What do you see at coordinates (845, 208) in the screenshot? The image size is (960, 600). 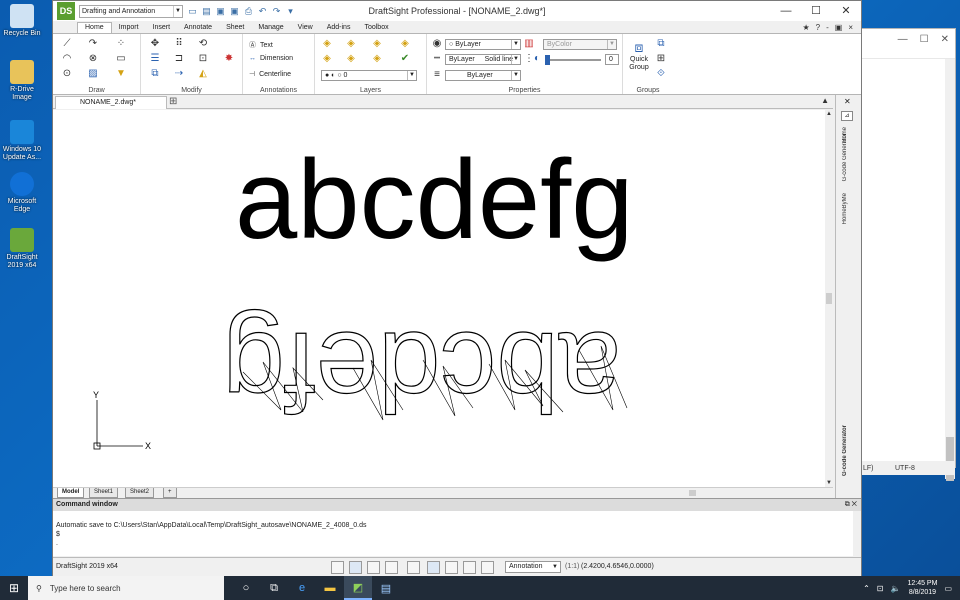 I see `side-tab-homebyme: HomeByMe` at bounding box center [845, 208].